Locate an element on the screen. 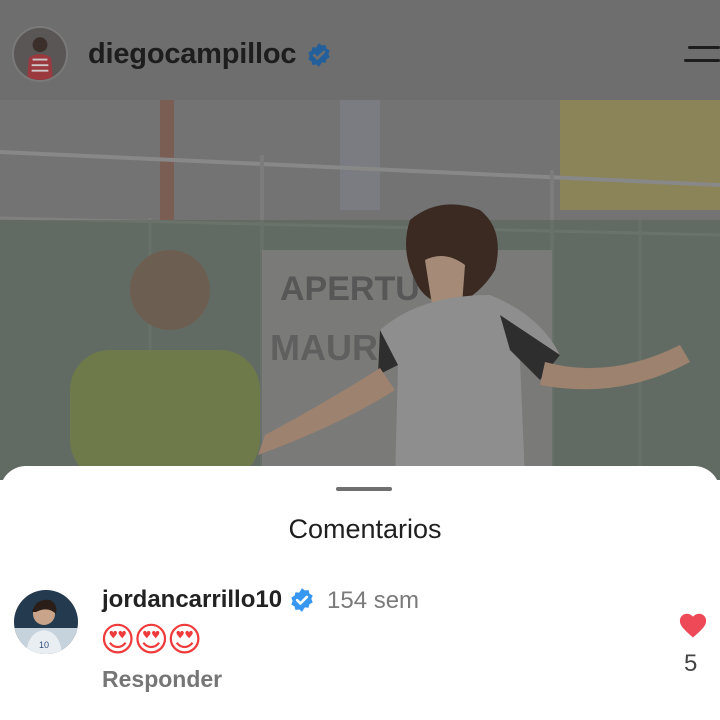  svg-text: APERTU is located at coordinates (350, 289).